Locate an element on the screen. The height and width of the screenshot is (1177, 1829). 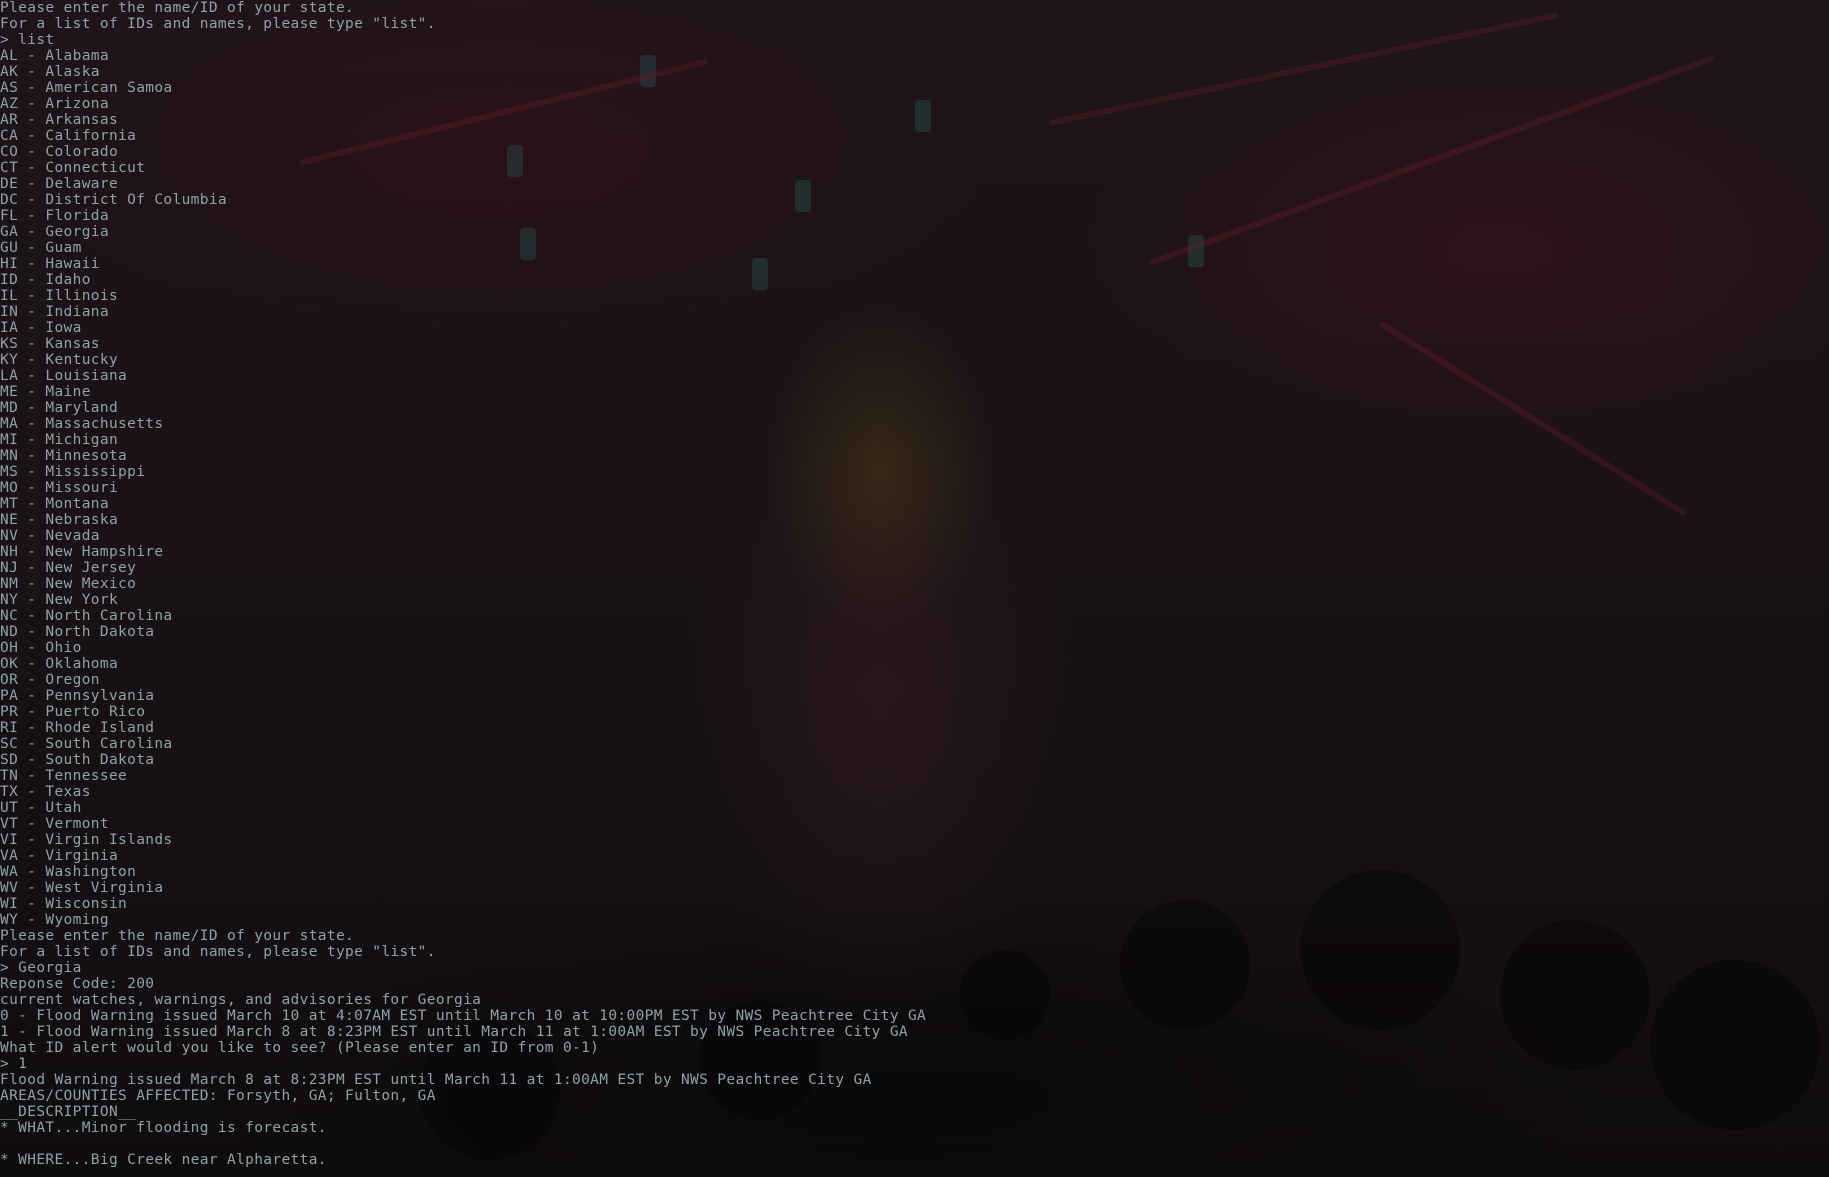
state-list-item: RI - Rhode Island is located at coordinates (77, 728).